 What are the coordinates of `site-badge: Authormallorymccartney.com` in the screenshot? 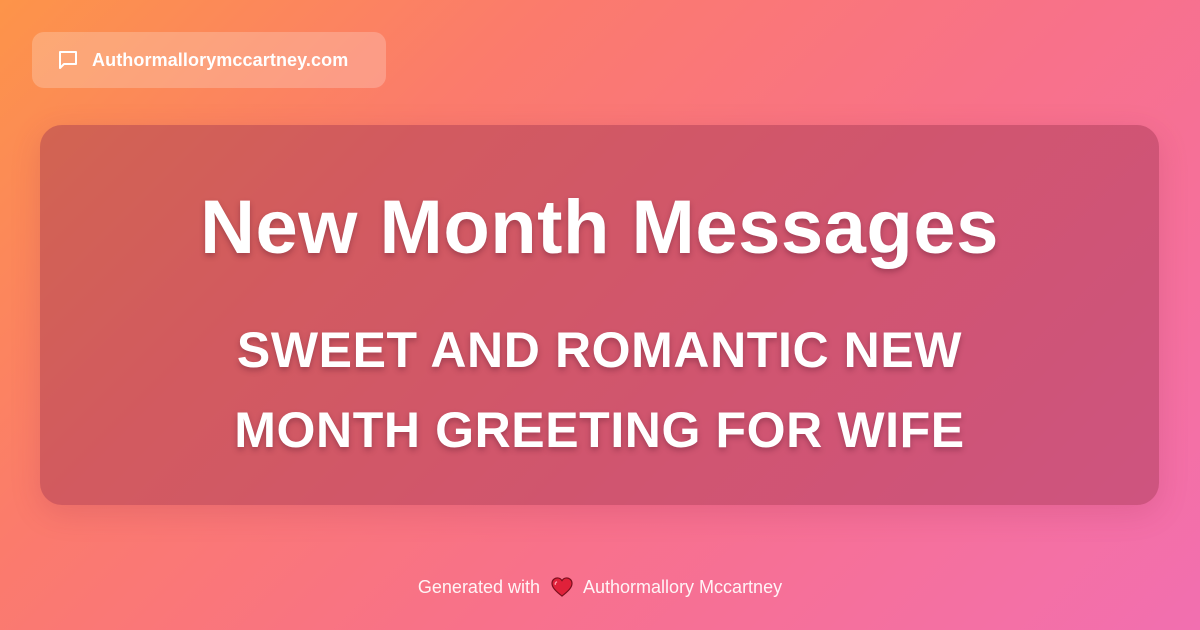 It's located at (209, 60).